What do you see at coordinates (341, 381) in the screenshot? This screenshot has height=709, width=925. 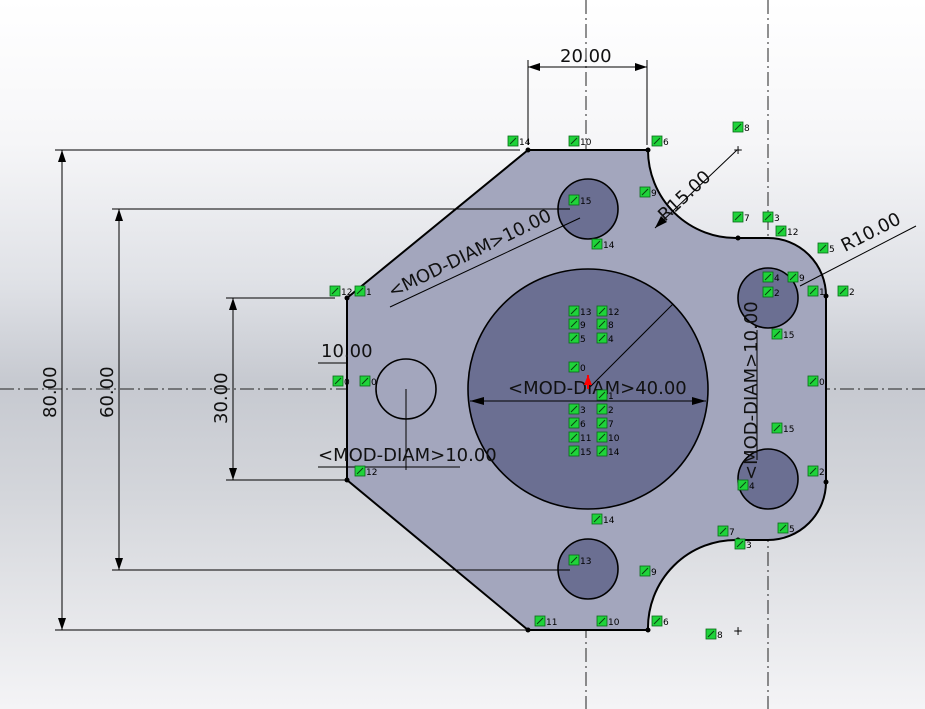 I see `relation-tag-t37: 0` at bounding box center [341, 381].